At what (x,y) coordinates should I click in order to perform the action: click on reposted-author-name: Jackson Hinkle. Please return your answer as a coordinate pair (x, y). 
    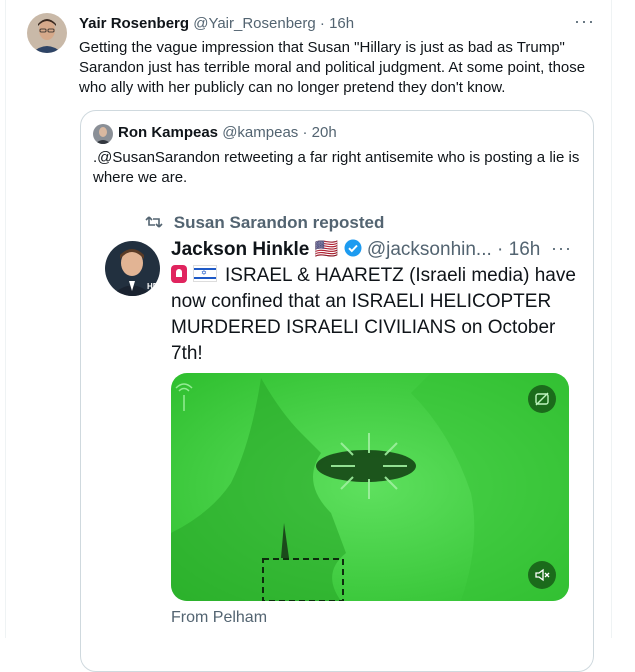
    Looking at the image, I should click on (240, 249).